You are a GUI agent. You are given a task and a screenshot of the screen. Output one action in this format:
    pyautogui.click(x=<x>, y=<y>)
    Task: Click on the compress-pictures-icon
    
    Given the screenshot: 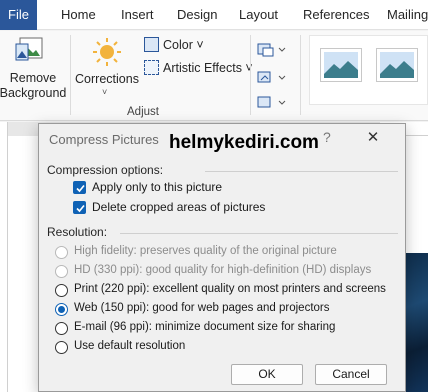 What is the action you would take?
    pyautogui.click(x=271, y=50)
    